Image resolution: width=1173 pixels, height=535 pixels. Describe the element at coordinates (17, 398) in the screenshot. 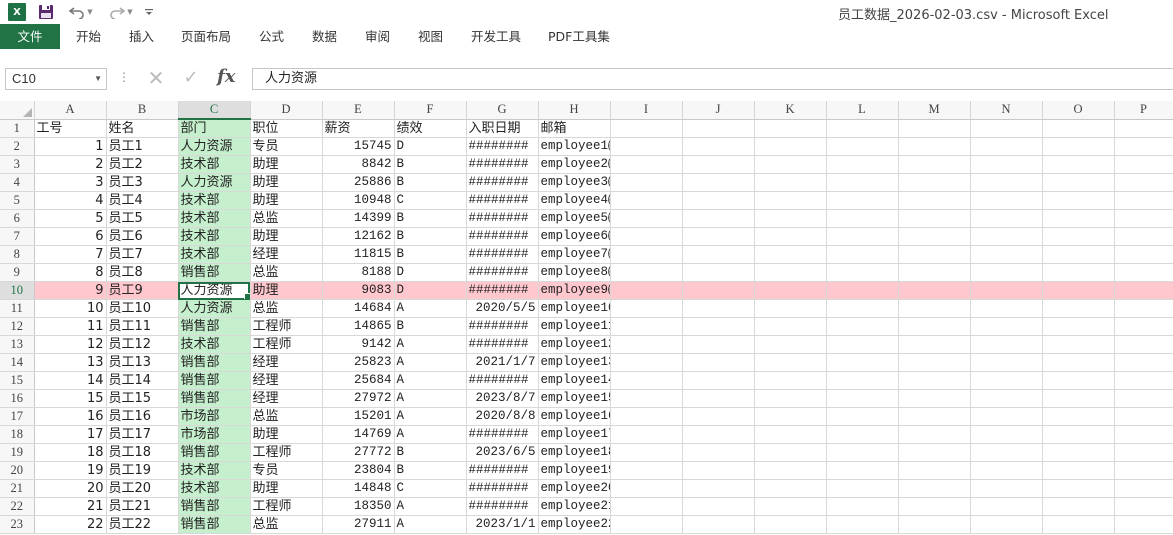

I see `row-header: 16` at that location.